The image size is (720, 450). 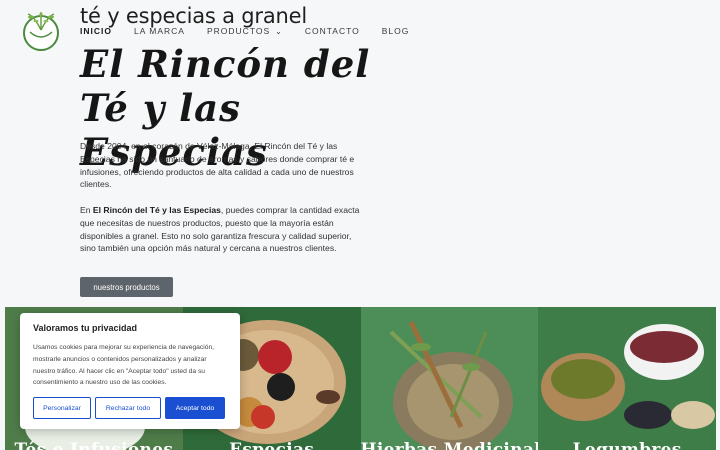 I want to click on main-nav: INICIO LA MARCA PRODUCTOS ⌄ CONTACTO BLOG, so click(x=255, y=31).